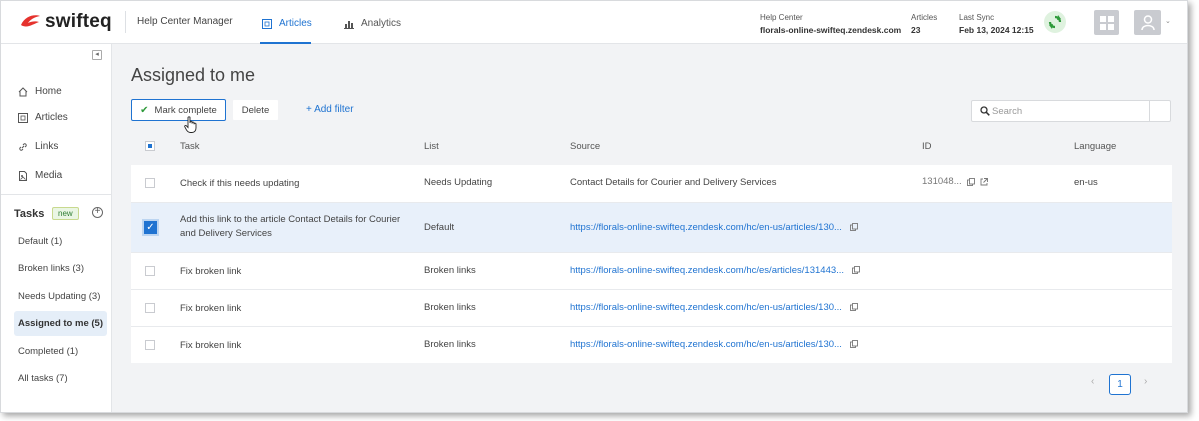  I want to click on header-divider, so click(125, 22).